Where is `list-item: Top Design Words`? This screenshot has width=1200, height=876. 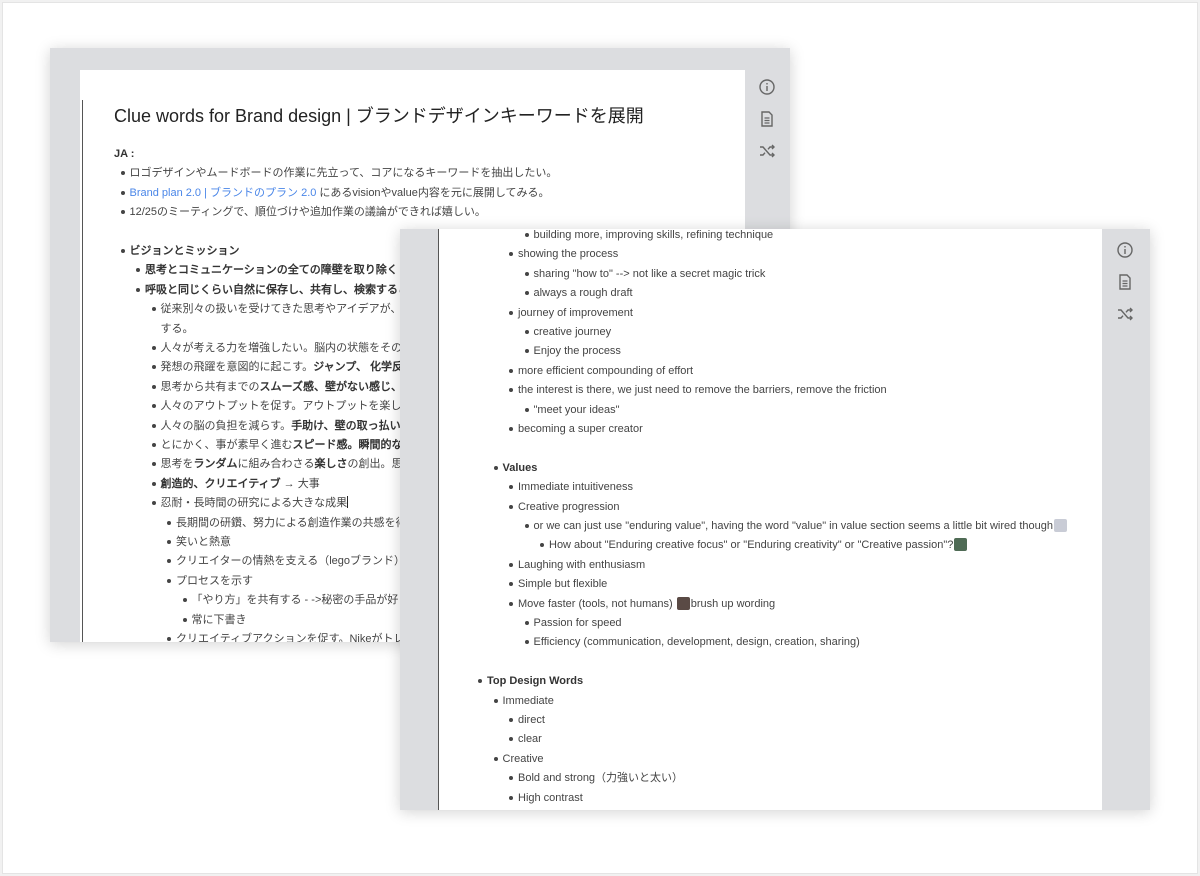 list-item: Top Design Words is located at coordinates (530, 681).